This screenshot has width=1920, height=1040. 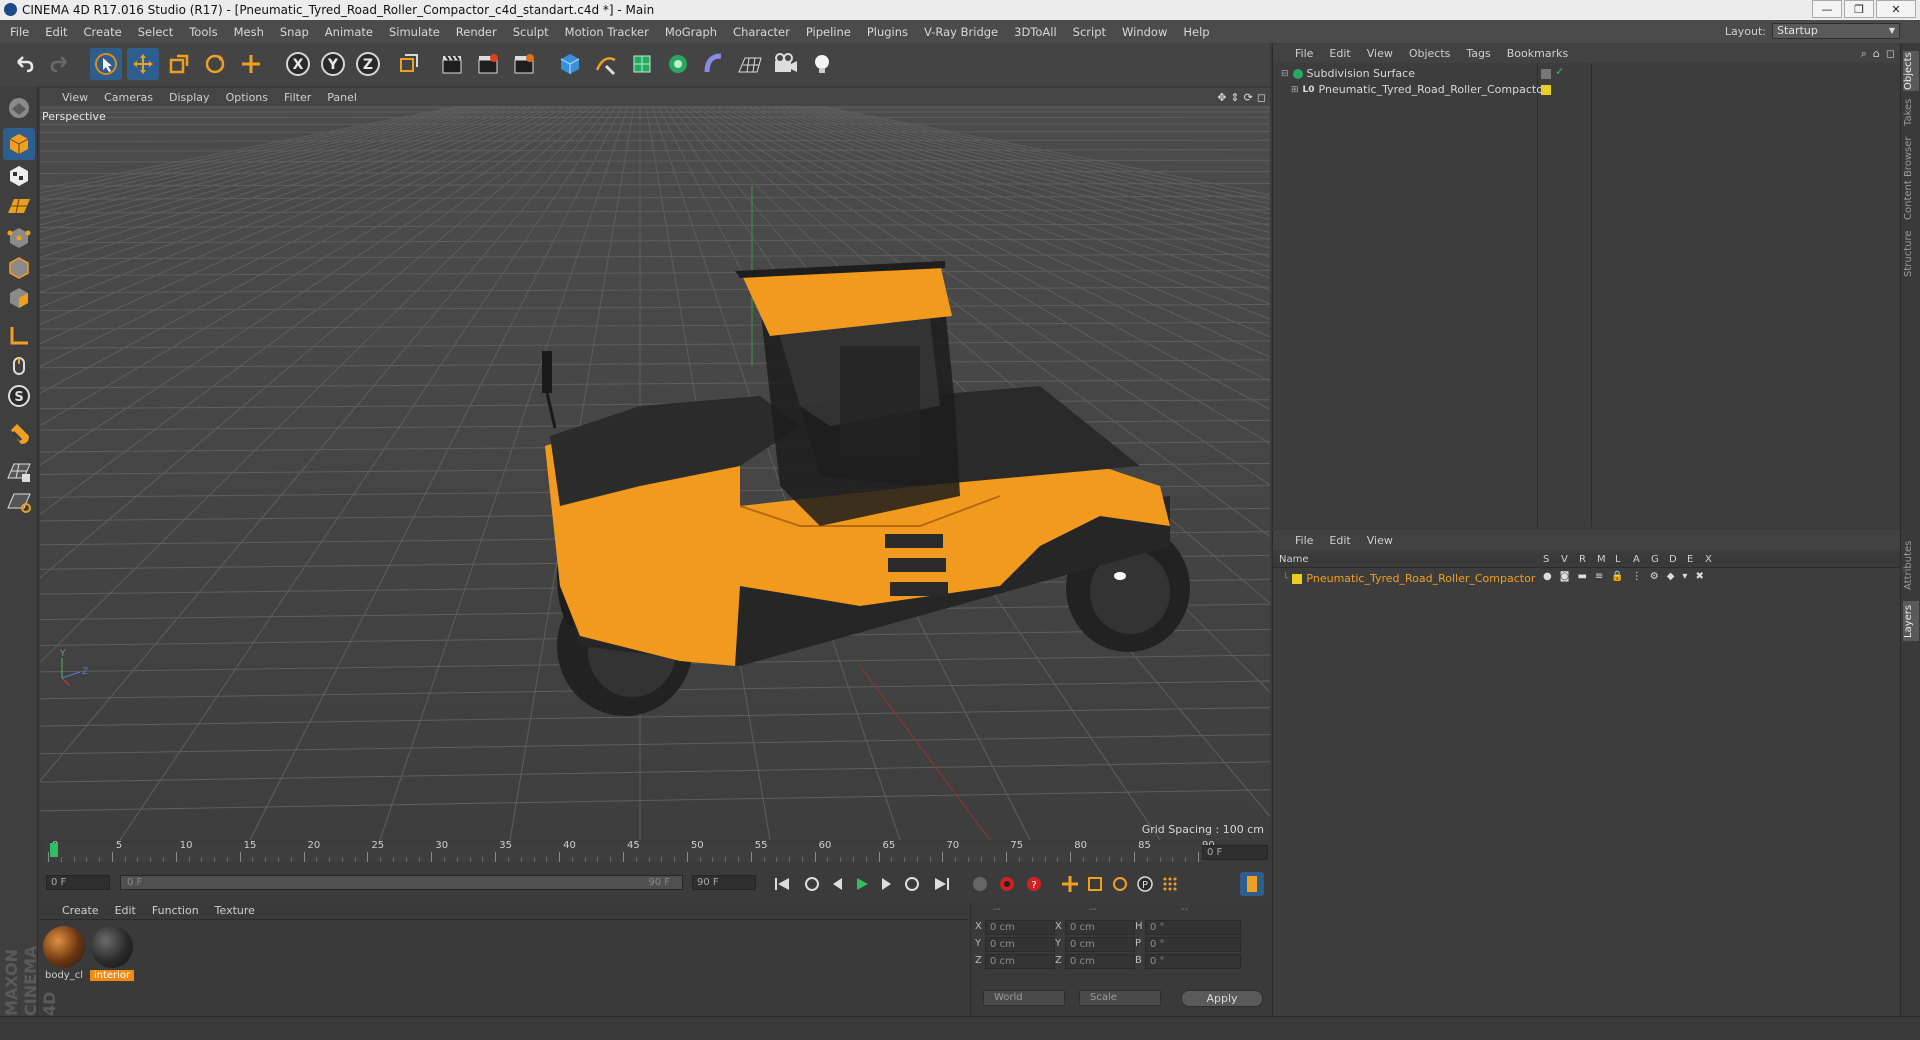 What do you see at coordinates (1559, 71) in the screenshot?
I see `enabled-check-icon: ✓` at bounding box center [1559, 71].